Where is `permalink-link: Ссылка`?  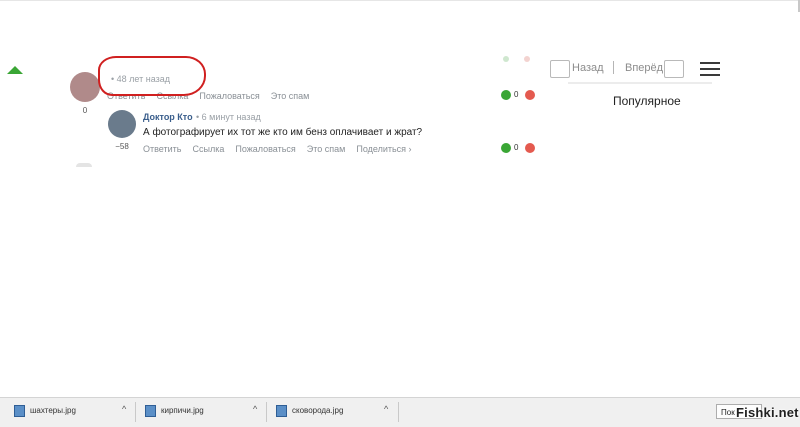 permalink-link: Ссылка is located at coordinates (208, 149).